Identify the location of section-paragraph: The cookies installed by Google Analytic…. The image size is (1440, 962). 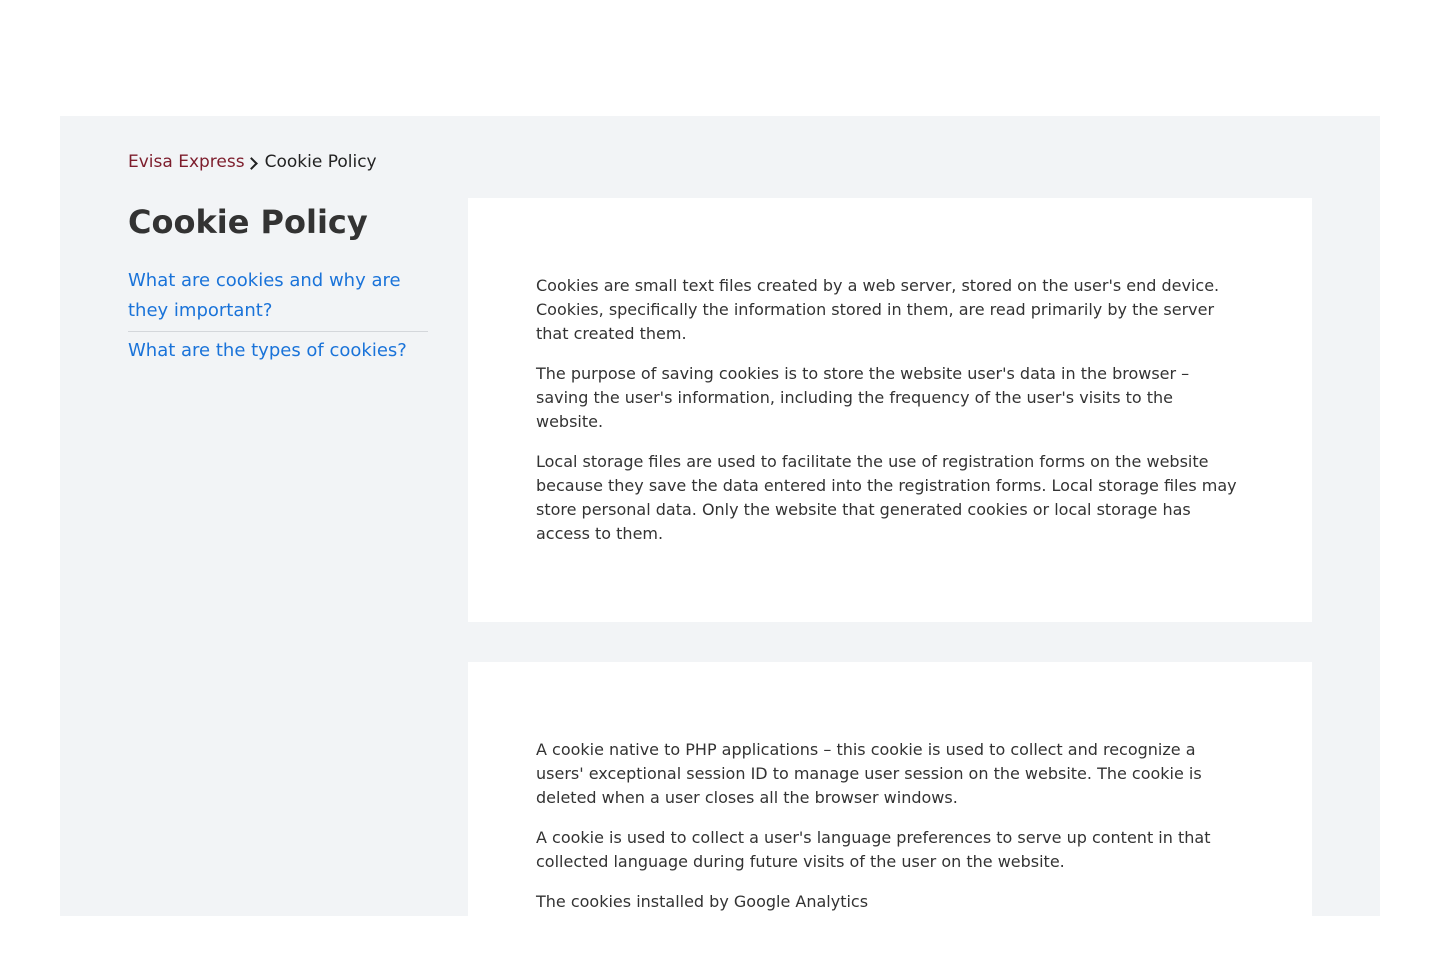
(702, 901).